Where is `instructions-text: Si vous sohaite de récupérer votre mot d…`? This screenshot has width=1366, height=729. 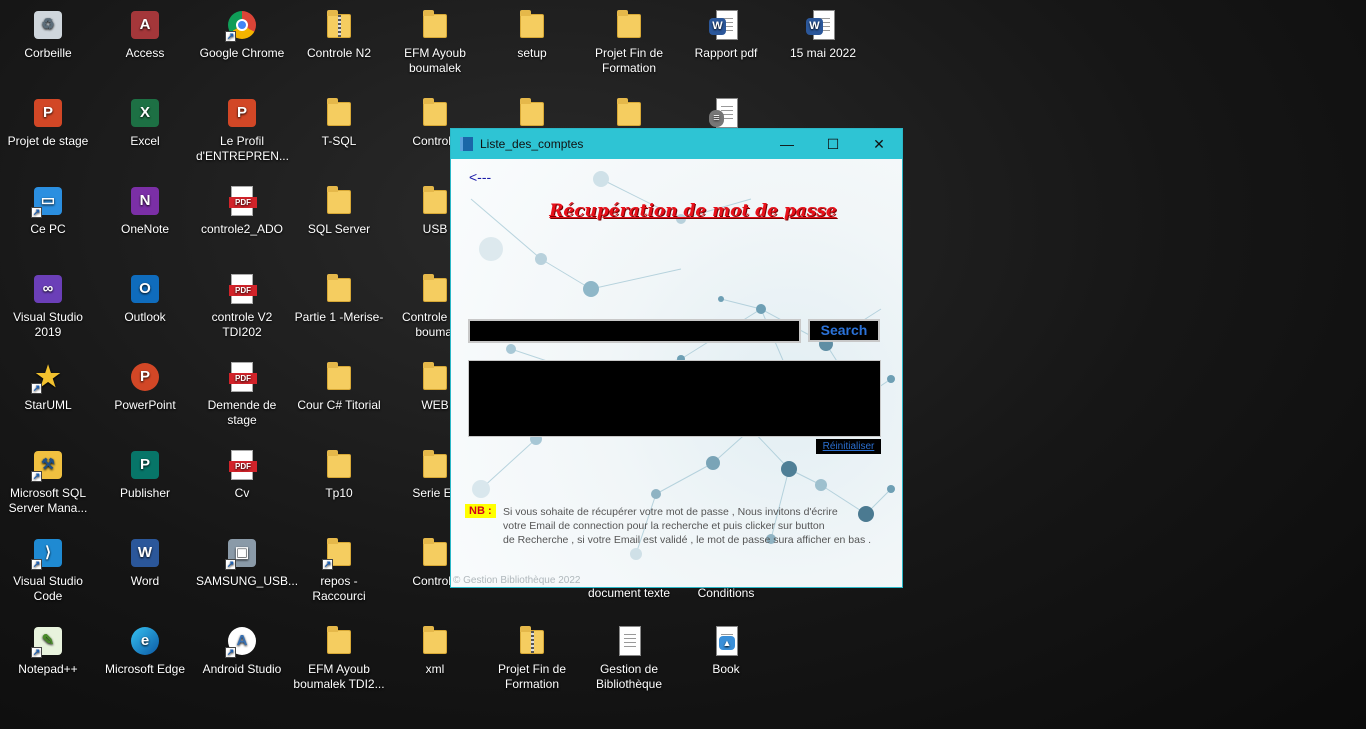
instructions-text: Si vous sohaite de récupérer votre mot d… is located at coordinates (687, 526).